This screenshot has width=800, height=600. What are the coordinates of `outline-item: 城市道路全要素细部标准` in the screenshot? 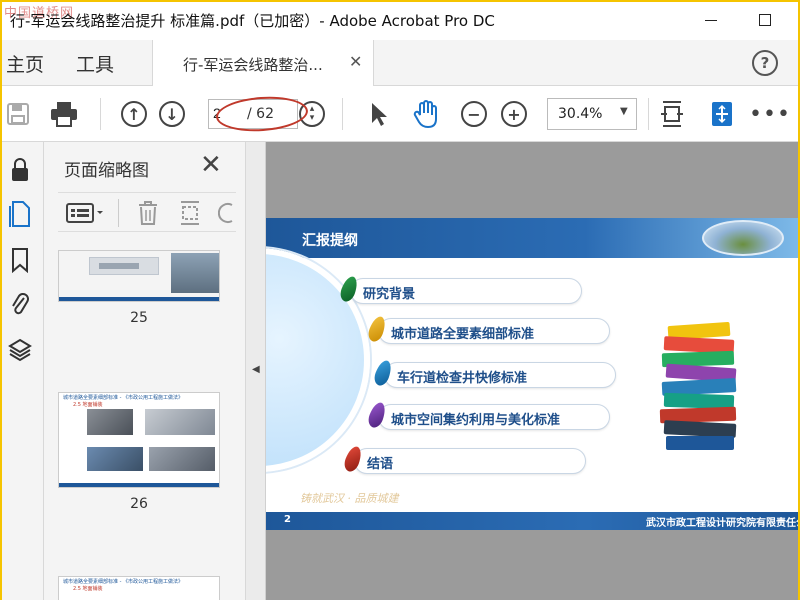 It's located at (494, 331).